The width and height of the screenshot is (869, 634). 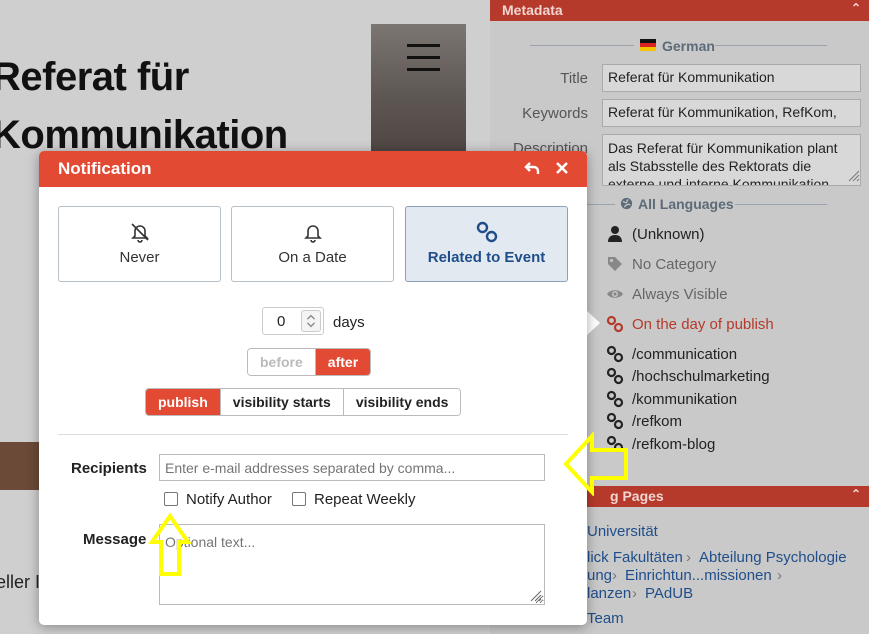 What do you see at coordinates (312, 244) in the screenshot?
I see `on-a-date-option: On a Date` at bounding box center [312, 244].